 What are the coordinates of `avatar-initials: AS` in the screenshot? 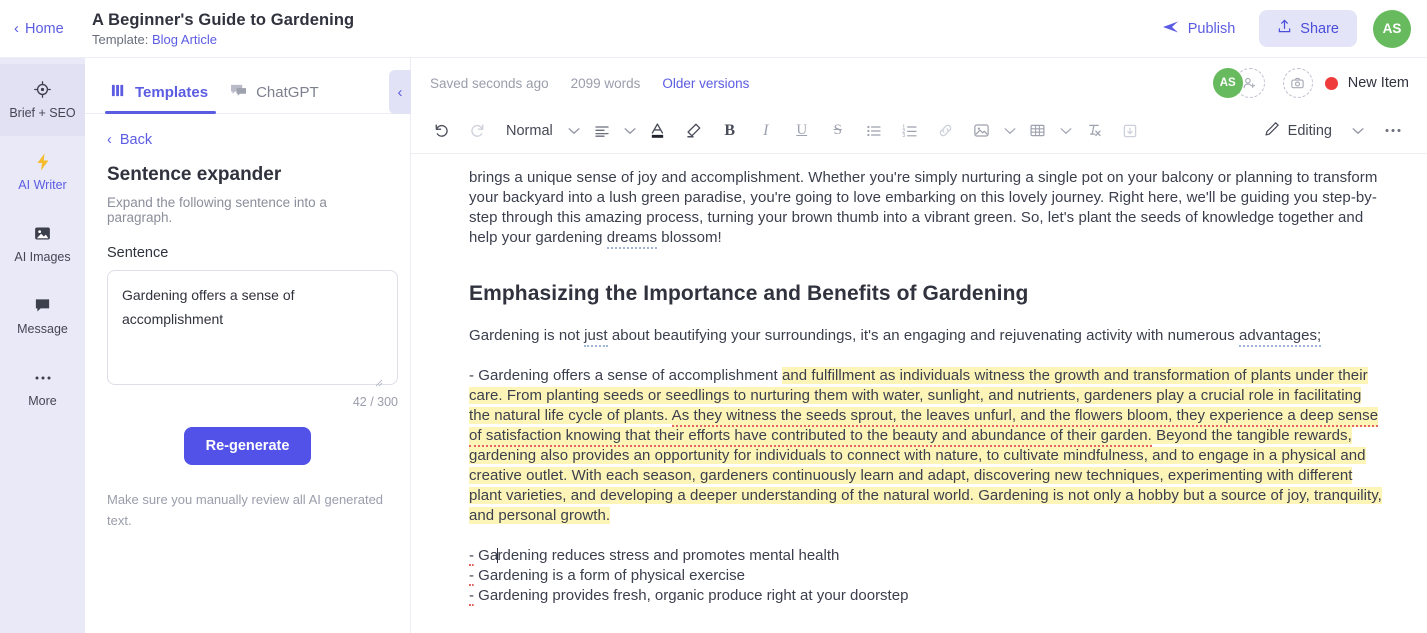 It's located at (1227, 83).